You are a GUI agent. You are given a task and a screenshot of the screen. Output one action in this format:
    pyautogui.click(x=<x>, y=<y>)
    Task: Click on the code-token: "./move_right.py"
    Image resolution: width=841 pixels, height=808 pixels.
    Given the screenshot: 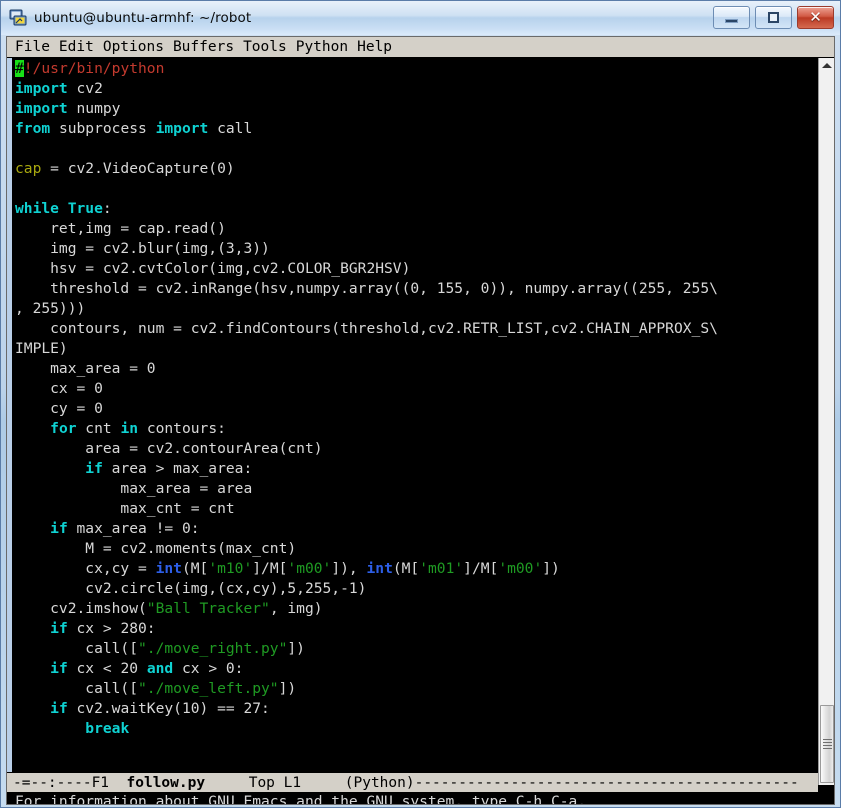 What is the action you would take?
    pyautogui.click(x=213, y=648)
    